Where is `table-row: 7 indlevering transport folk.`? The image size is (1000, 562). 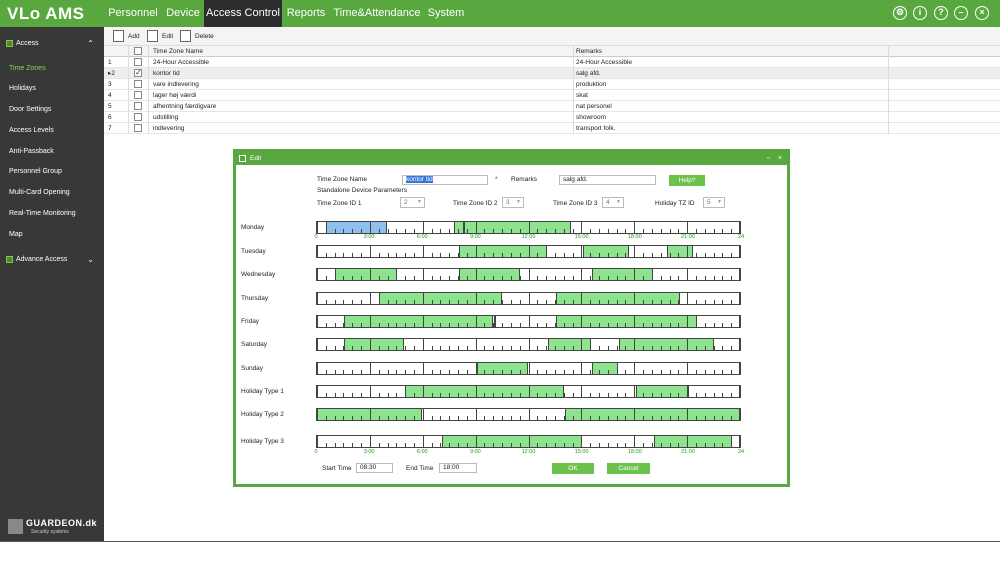 table-row: 7 indlevering transport folk. is located at coordinates (552, 128).